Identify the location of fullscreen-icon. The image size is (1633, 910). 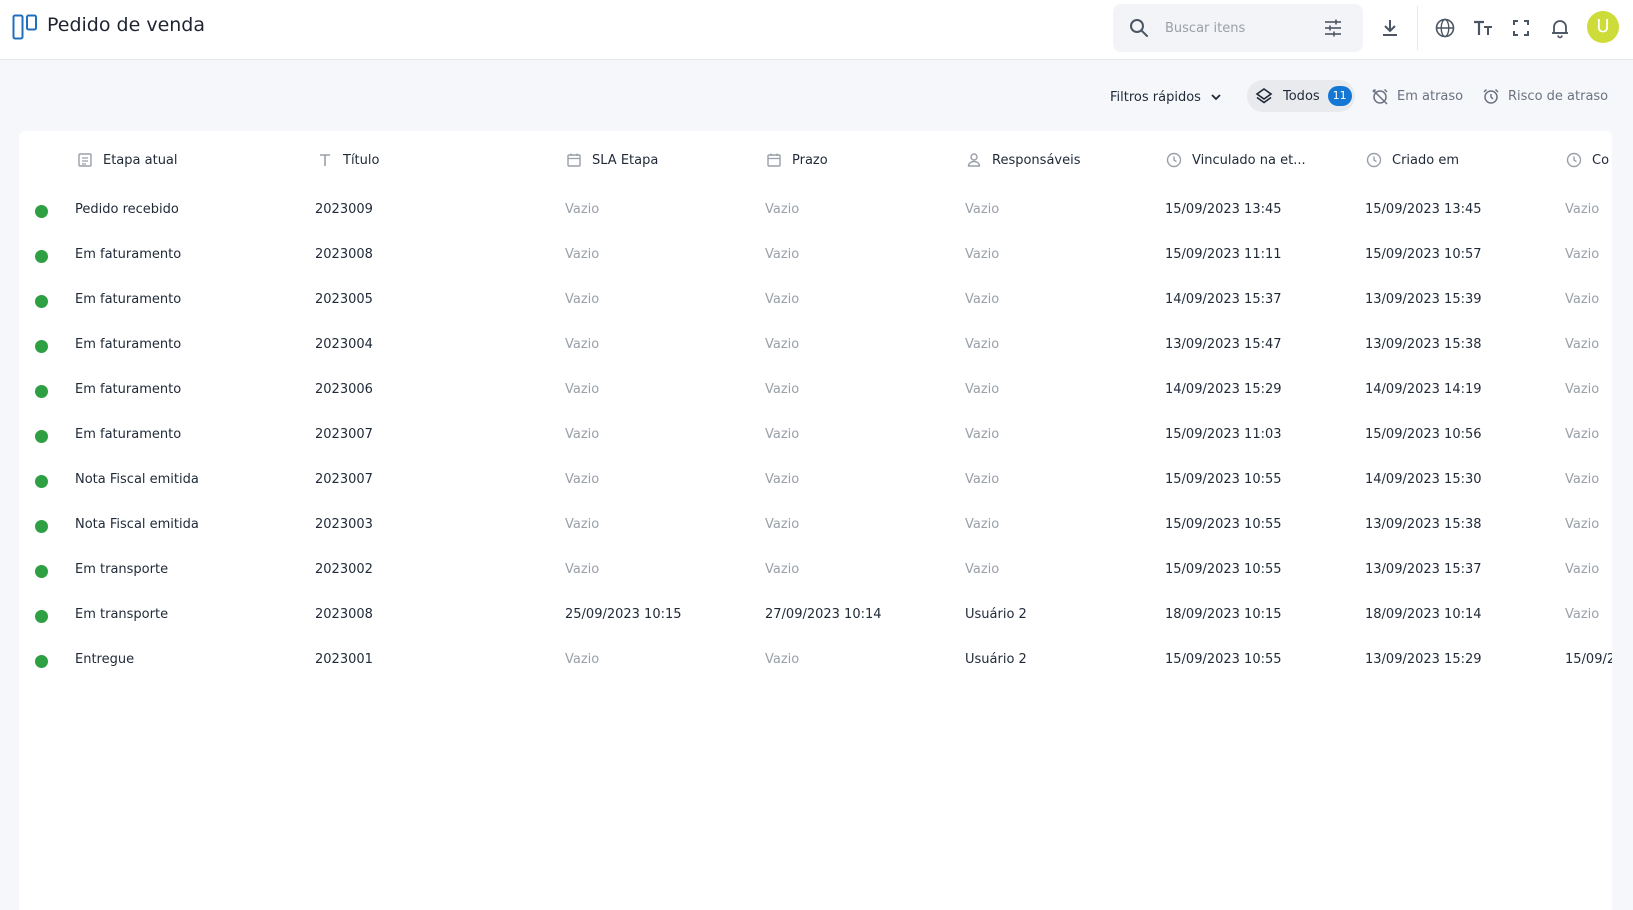
(1521, 28).